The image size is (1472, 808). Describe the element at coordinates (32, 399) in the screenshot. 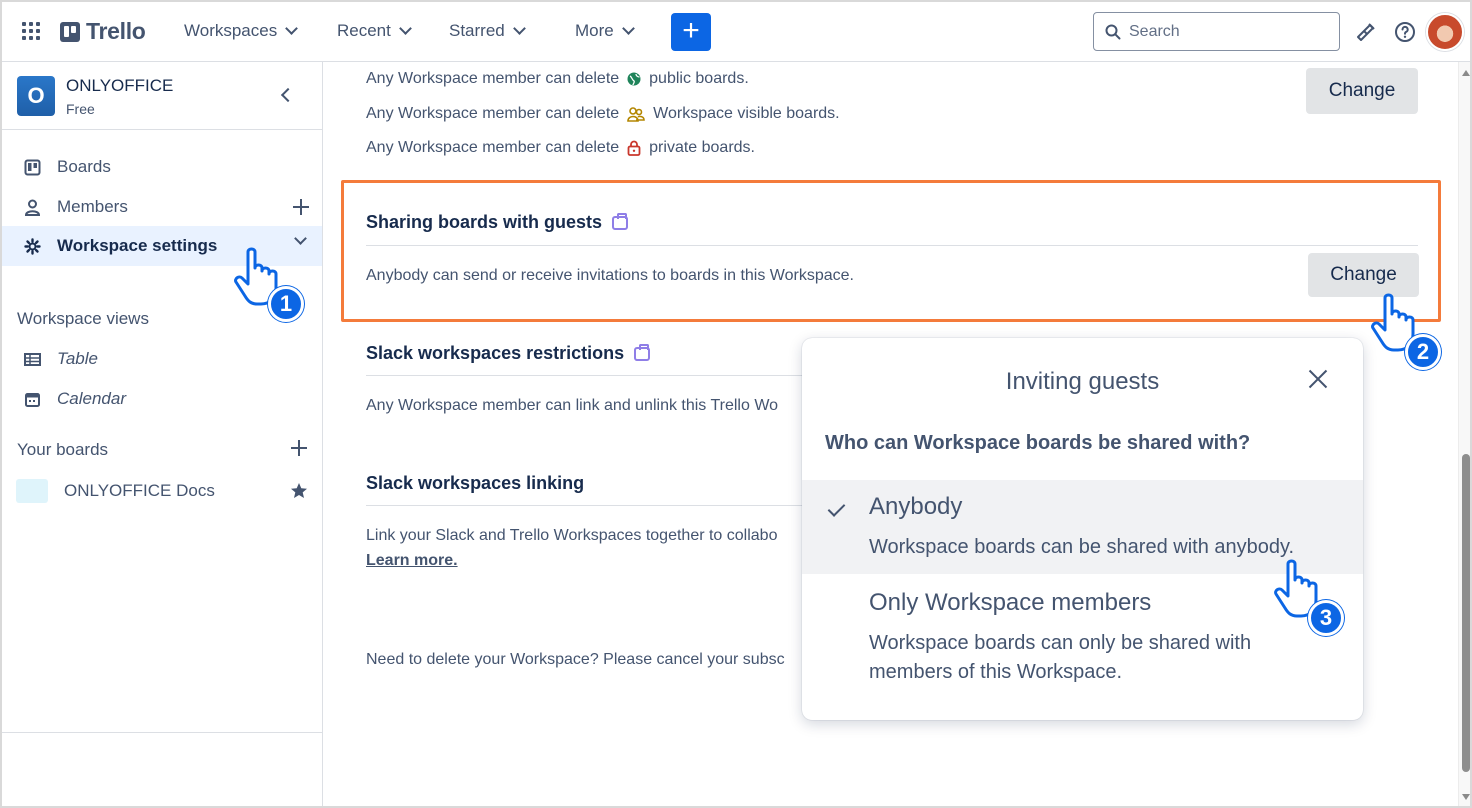

I see `calendar-icon` at that location.